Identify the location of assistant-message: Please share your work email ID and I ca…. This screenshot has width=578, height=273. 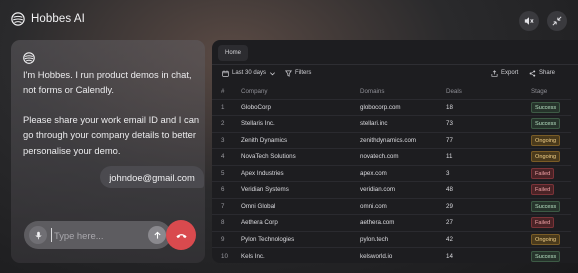
(111, 135).